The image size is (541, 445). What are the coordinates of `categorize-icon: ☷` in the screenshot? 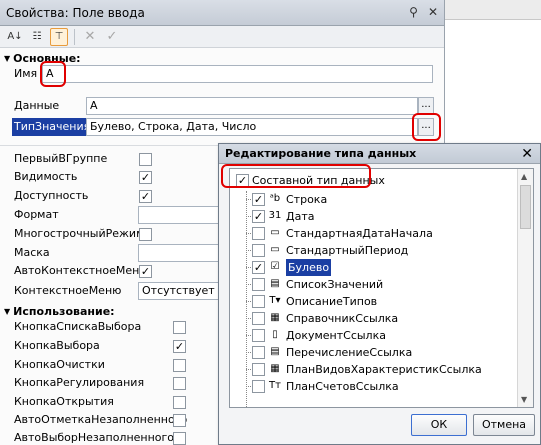 It's located at (37, 37).